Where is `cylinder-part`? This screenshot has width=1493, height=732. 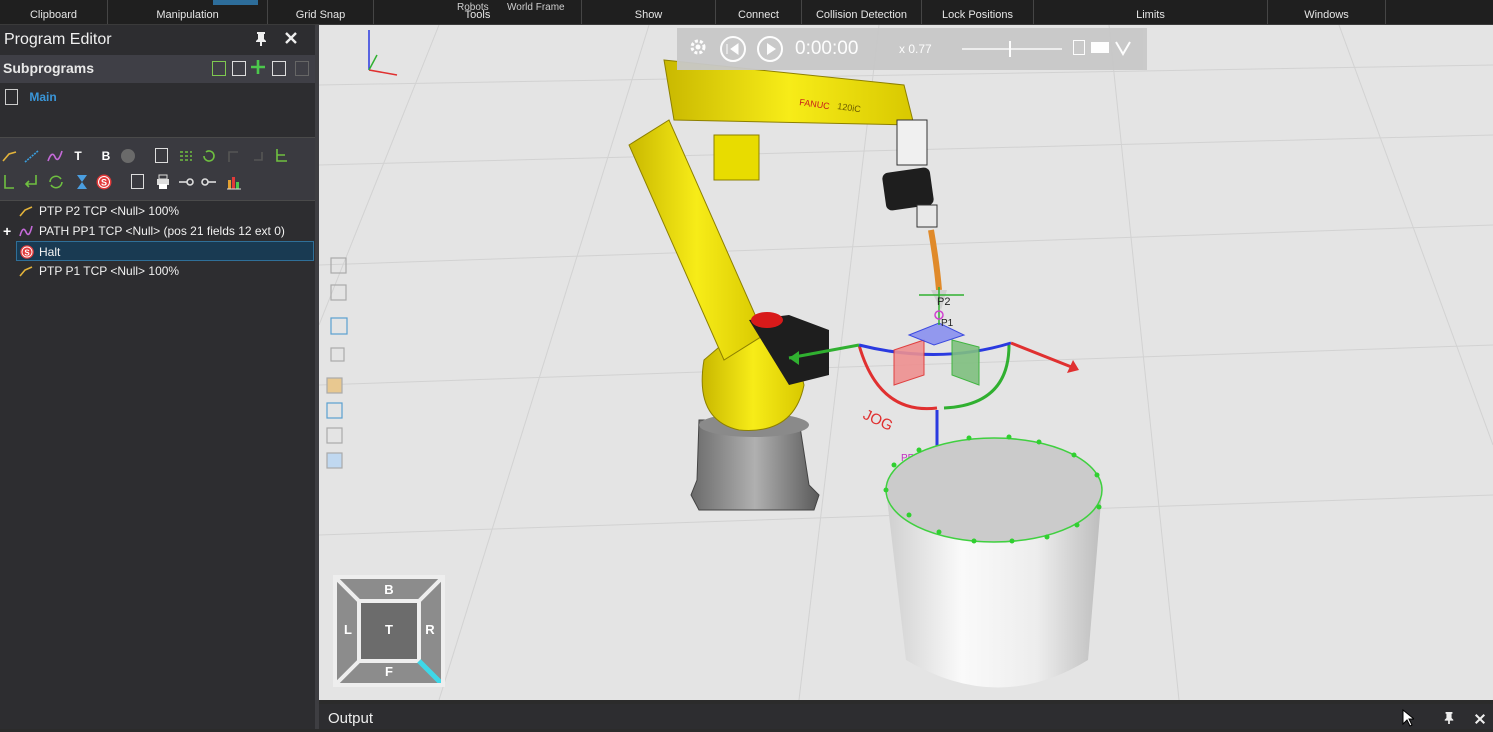 cylinder-part is located at coordinates (993, 561).